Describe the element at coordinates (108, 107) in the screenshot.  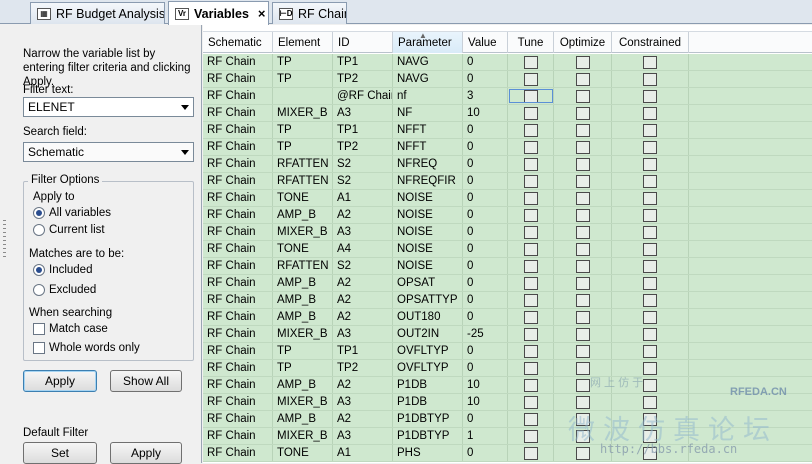
I see `filter-text-combo: ELENET` at that location.